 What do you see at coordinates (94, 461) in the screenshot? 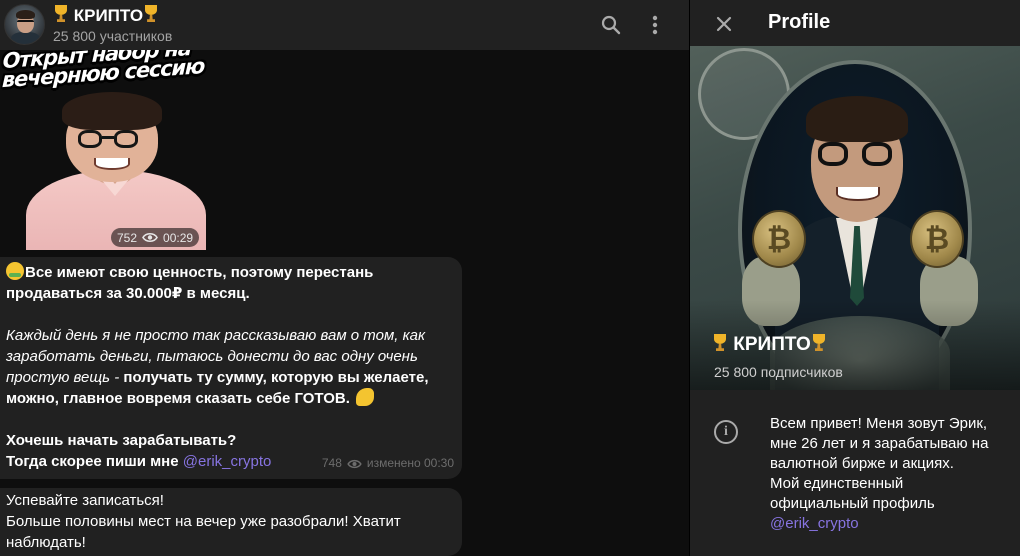
I see `message-text-bold: Тогда скорее пиши мне` at bounding box center [94, 461].